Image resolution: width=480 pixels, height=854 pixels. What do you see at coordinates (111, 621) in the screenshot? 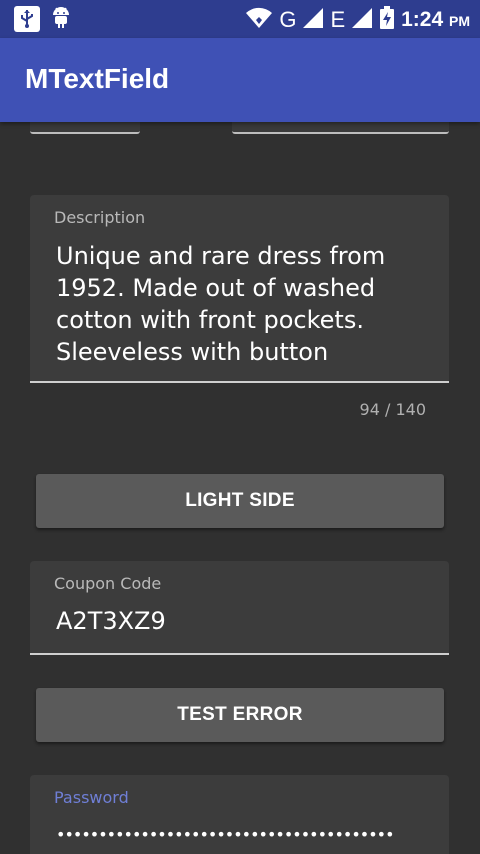
I see `coupon-code-input: A2T3XZ9` at bounding box center [111, 621].